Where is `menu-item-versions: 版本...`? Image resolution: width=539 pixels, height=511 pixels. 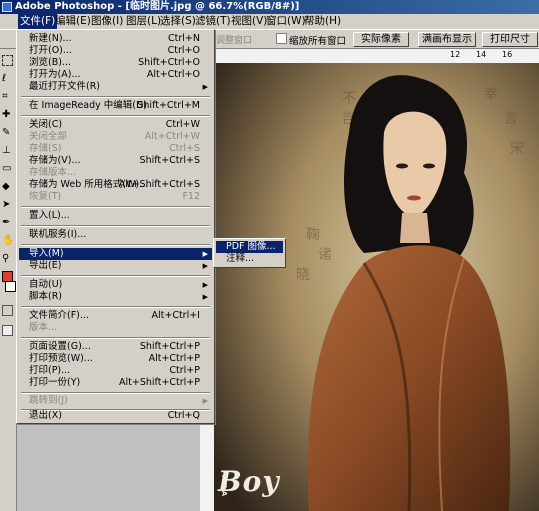
menu-item-versions: 版本... is located at coordinates (43, 327).